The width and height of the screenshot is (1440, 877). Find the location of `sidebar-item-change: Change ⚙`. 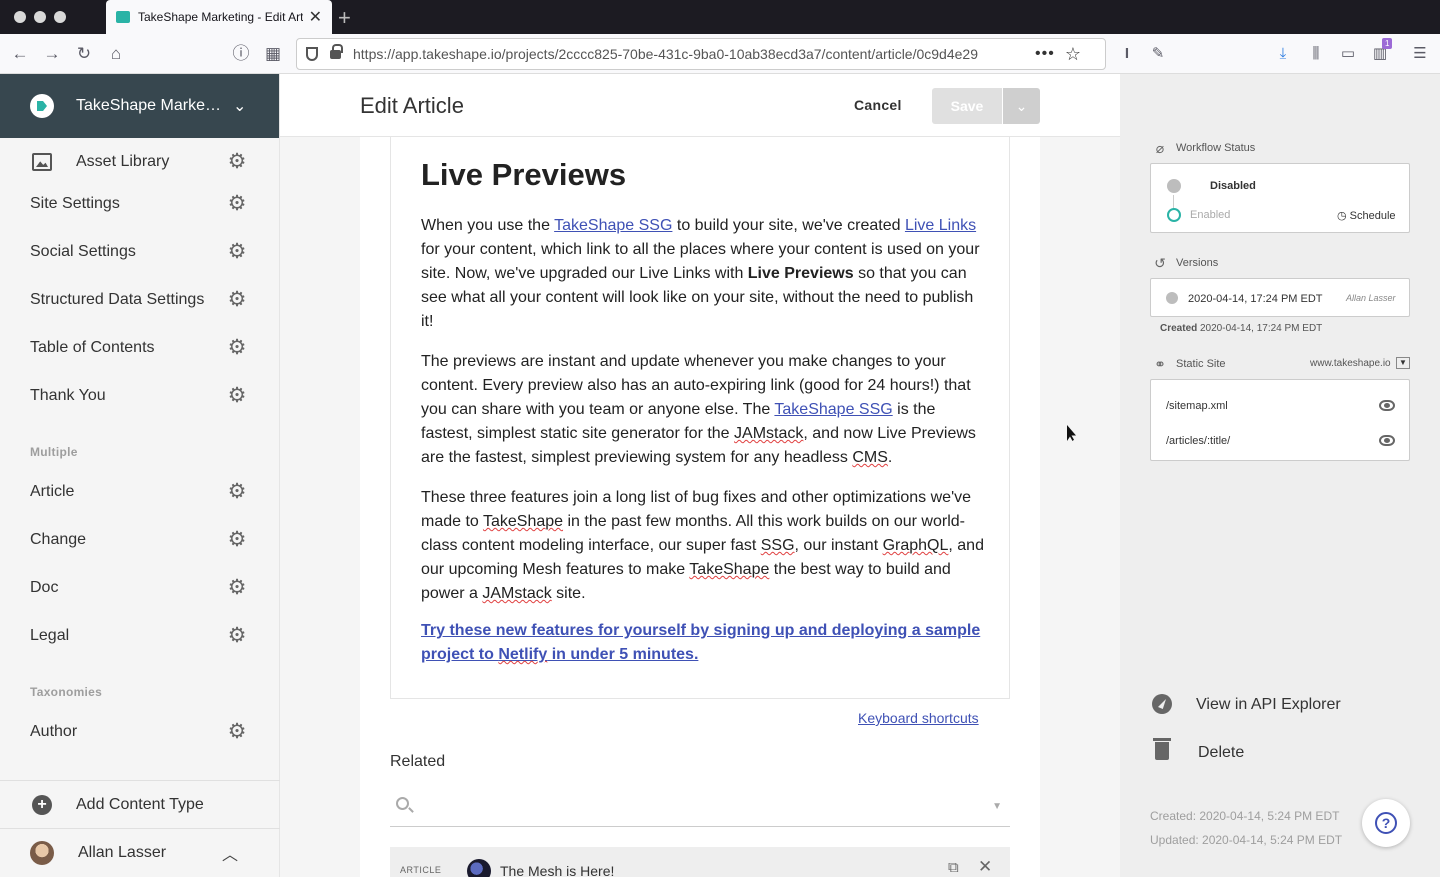

sidebar-item-change: Change ⚙ is located at coordinates (140, 540).